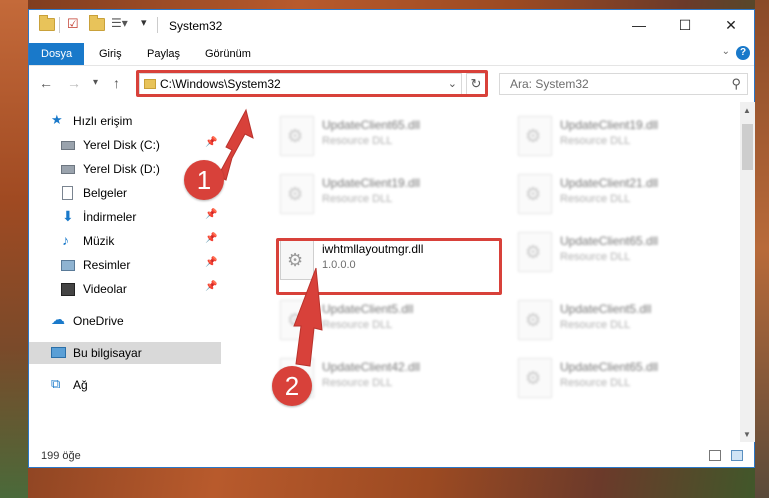 This screenshot has width=769, height=498. I want to click on nav-item-downloads: ⬇ İndirmeler 📌, so click(125, 217).